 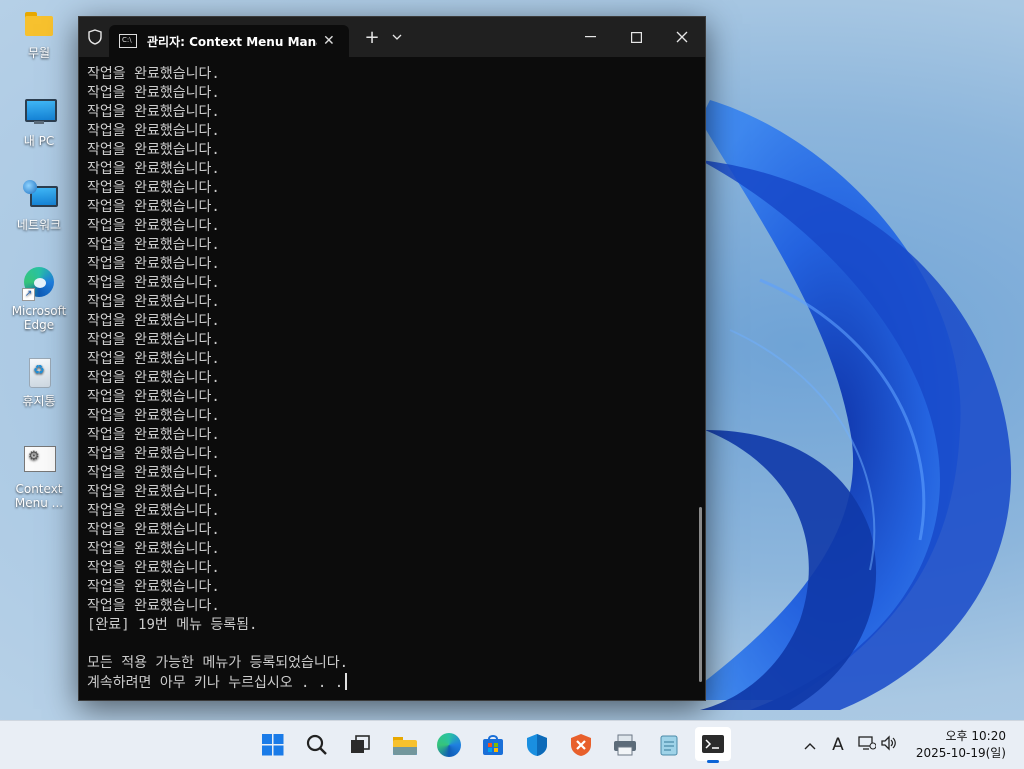 What do you see at coordinates (512, 744) in the screenshot?
I see `taskbar: A 오후 10:20 2025-10-19(일)` at bounding box center [512, 744].